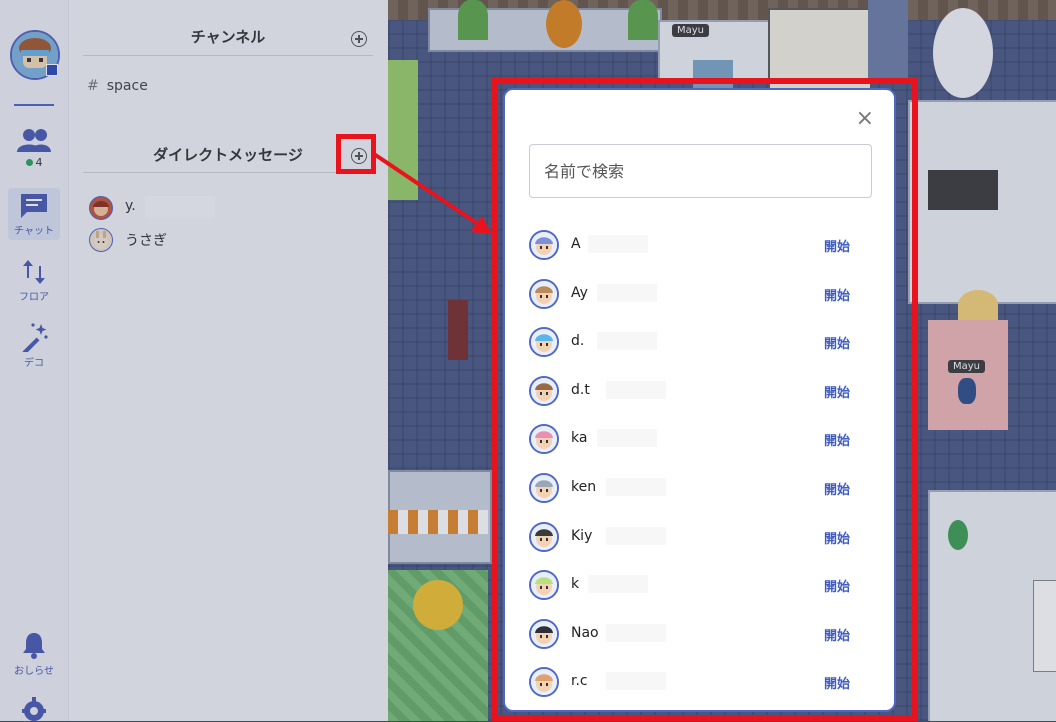 This screenshot has height=722, width=1056. What do you see at coordinates (180, 207) in the screenshot?
I see `dm-name-redaction` at bounding box center [180, 207].